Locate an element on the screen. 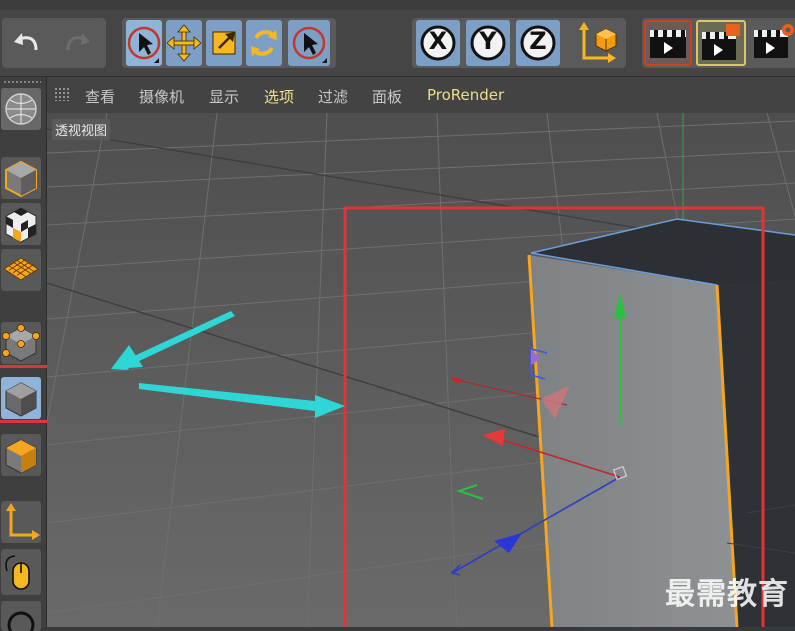 The image size is (795, 631). axis-z-label: Z is located at coordinates (538, 41).